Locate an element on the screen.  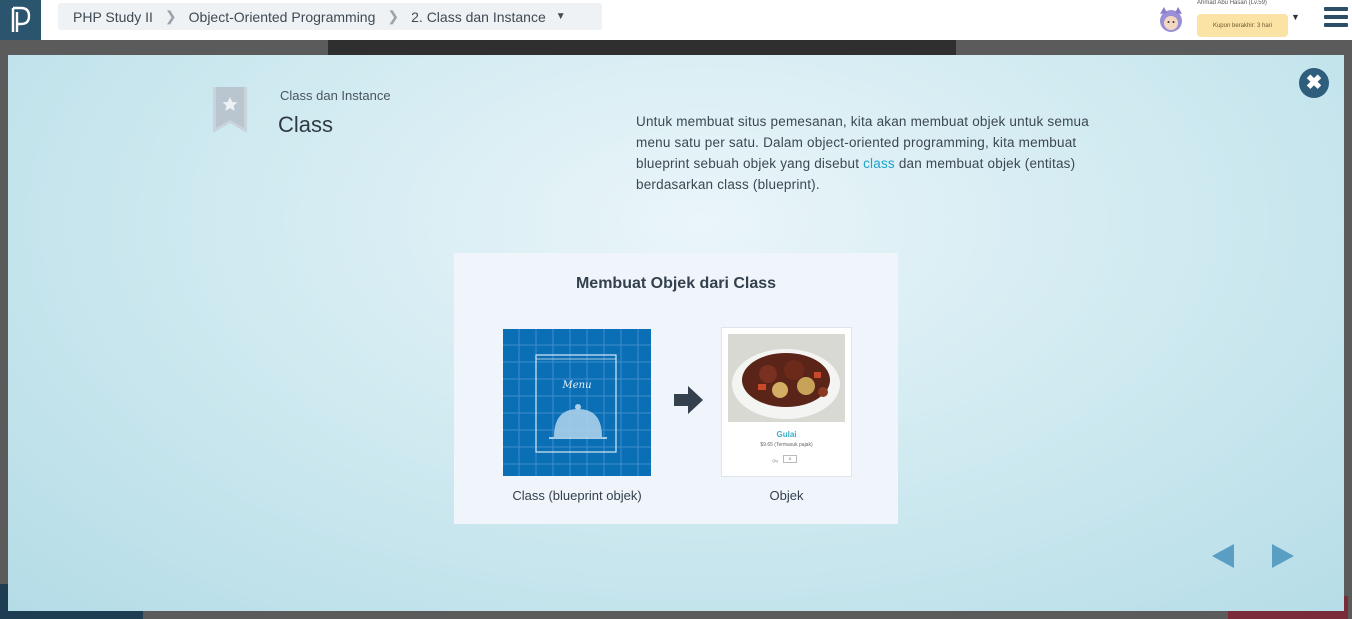
logo-icon is located at coordinates (20, 19).